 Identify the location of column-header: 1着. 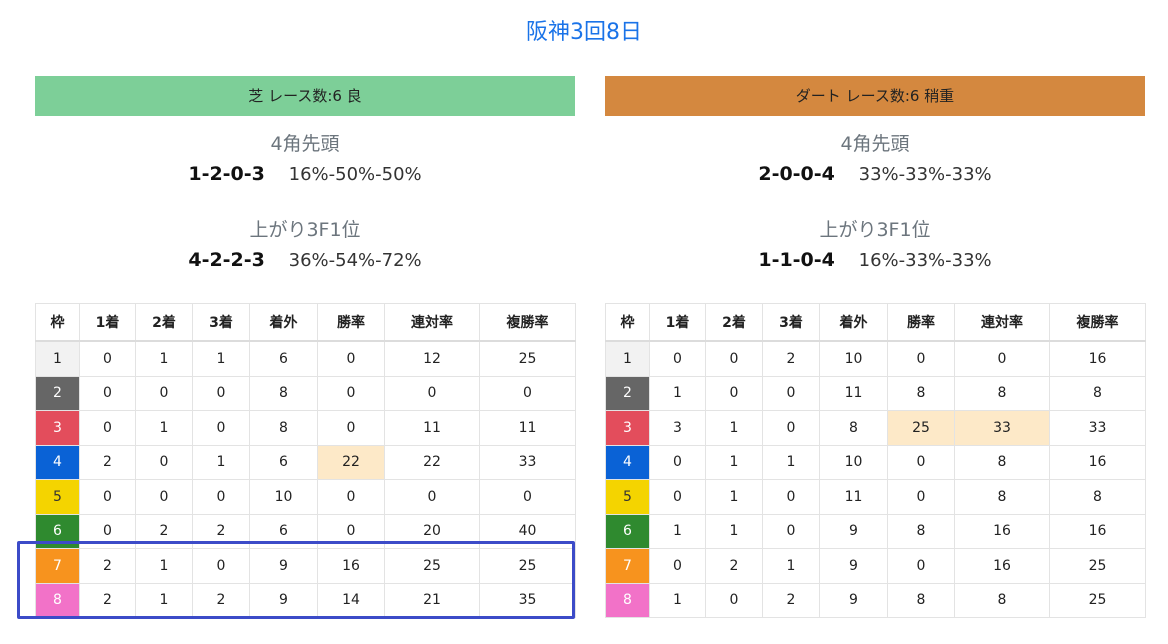
(677, 322).